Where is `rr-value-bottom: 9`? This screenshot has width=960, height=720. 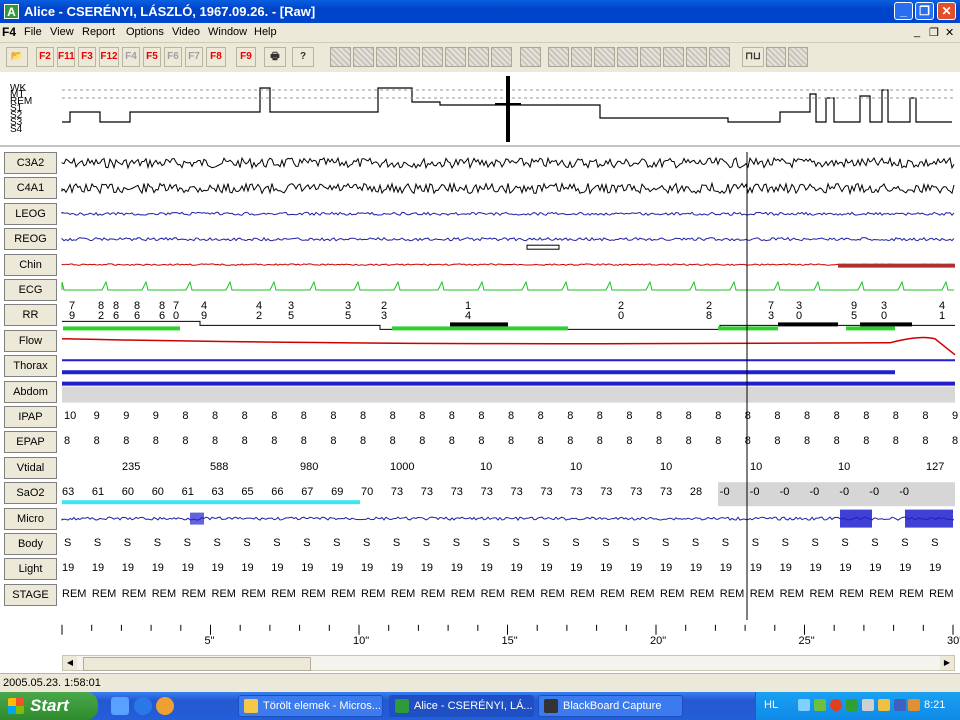
rr-value-bottom: 9 is located at coordinates (72, 316).